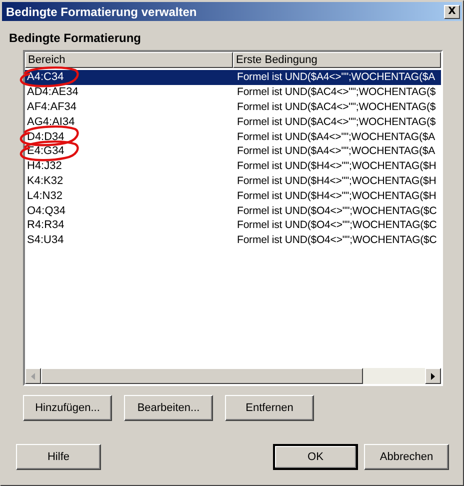 Image resolution: width=464 pixels, height=486 pixels. I want to click on list-row: R4:R34 Formel ist UND($O4<>"";WOCHENTAG($C, so click(233, 225).